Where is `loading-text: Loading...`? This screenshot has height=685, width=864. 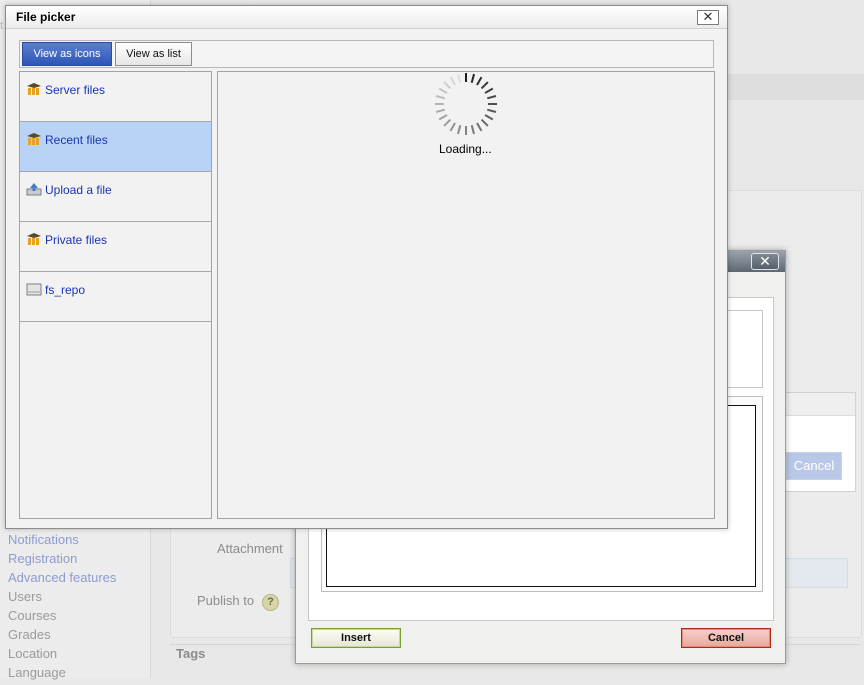
loading-text: Loading... is located at coordinates (465, 149).